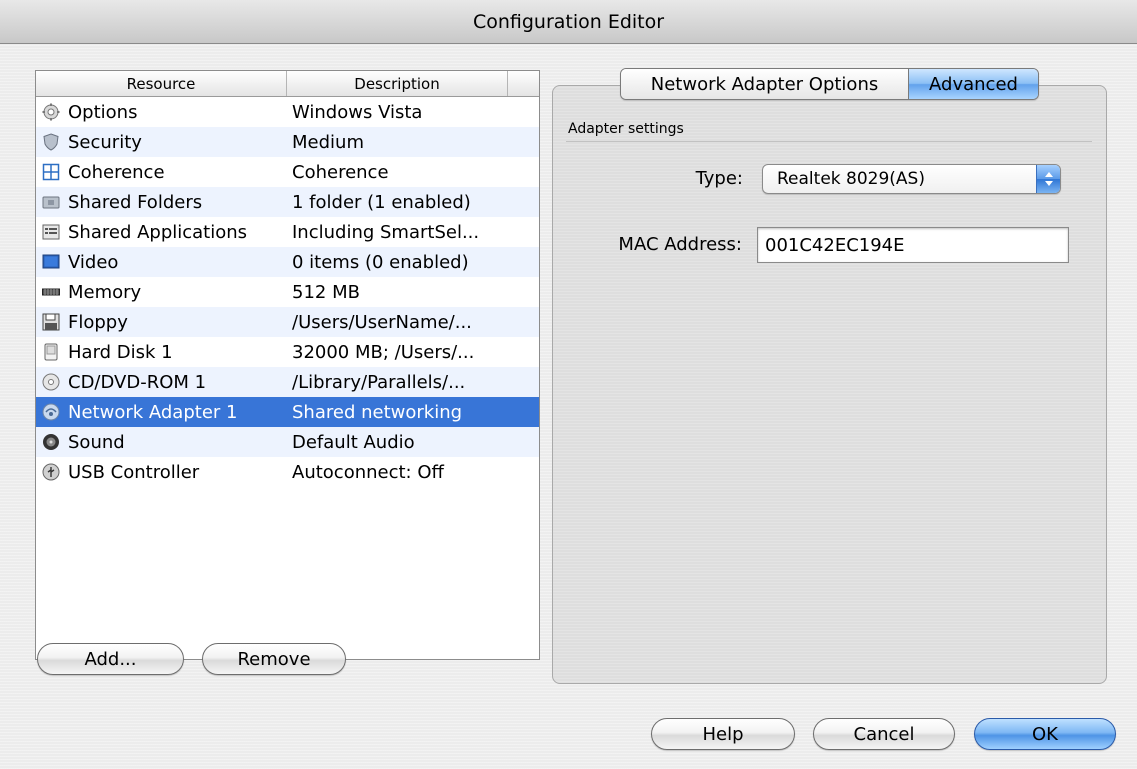  I want to click on resource-cell: CD/DVD-ROM 1, so click(161, 382).